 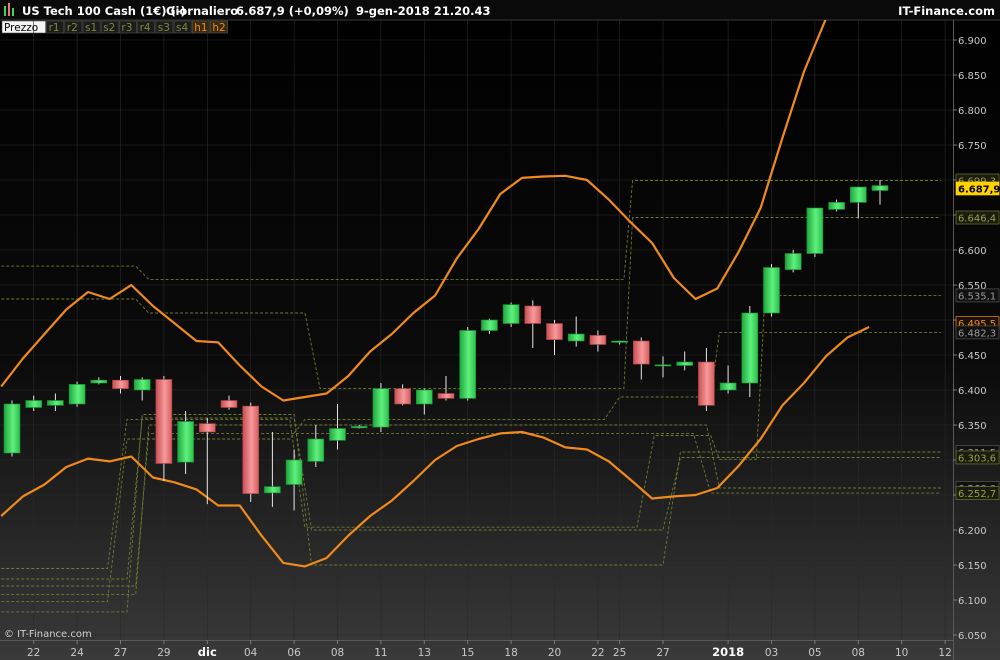 What do you see at coordinates (510, 653) in the screenshot?
I see `x-tick-label: 18` at bounding box center [510, 653].